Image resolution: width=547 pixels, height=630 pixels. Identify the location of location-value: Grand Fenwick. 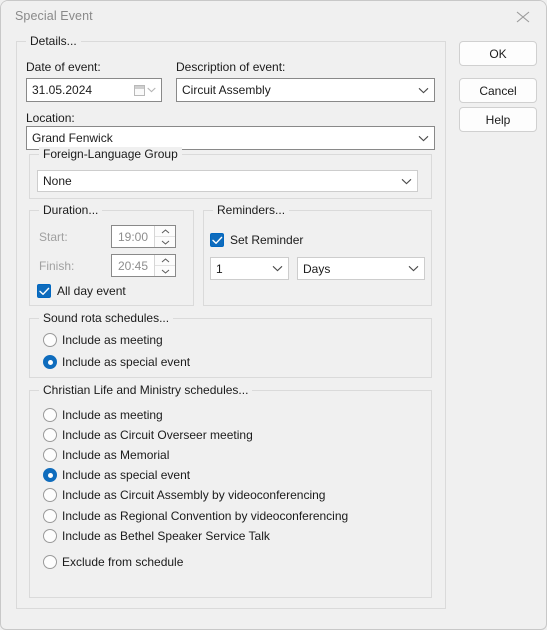
(72, 138).